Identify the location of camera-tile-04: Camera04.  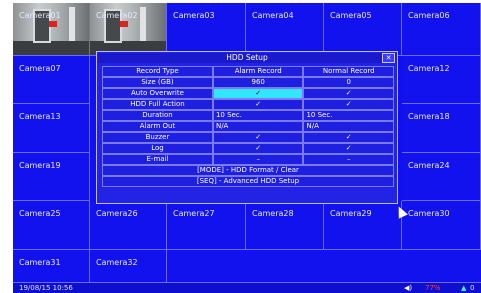
(285, 29).